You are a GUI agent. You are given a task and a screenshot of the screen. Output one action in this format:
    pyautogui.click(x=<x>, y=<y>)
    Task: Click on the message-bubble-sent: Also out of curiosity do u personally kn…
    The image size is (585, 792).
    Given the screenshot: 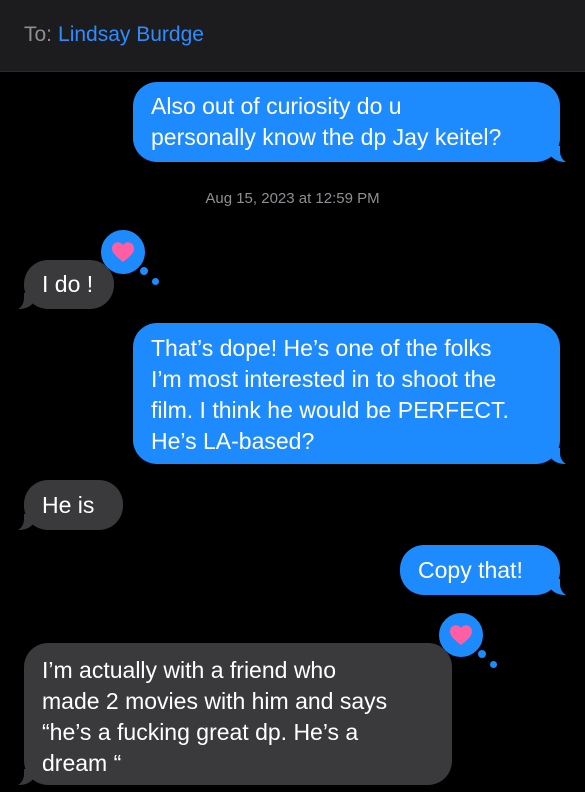 What is the action you would take?
    pyautogui.click(x=352, y=122)
    